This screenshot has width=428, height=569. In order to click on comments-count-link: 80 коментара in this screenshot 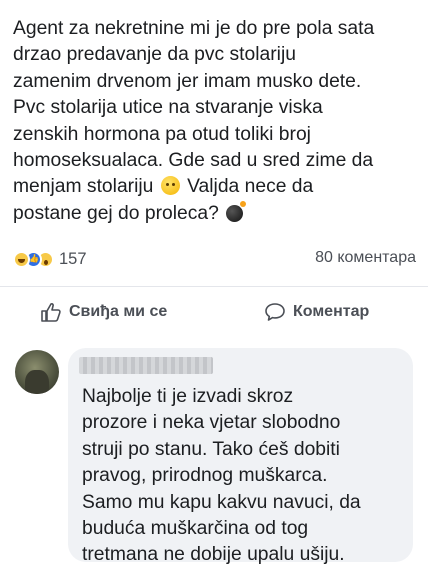, I will do `click(365, 258)`.